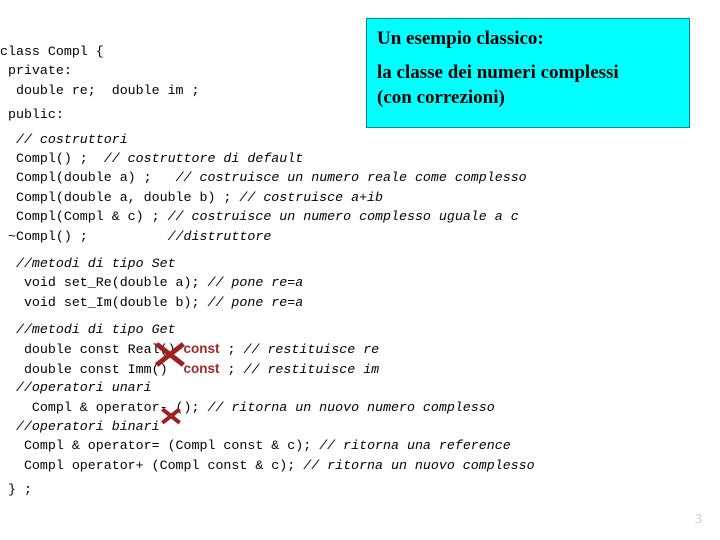 The width and height of the screenshot is (720, 540). Describe the element at coordinates (88, 263) in the screenshot. I see `code-comment: //metodi di tipo Set` at that location.